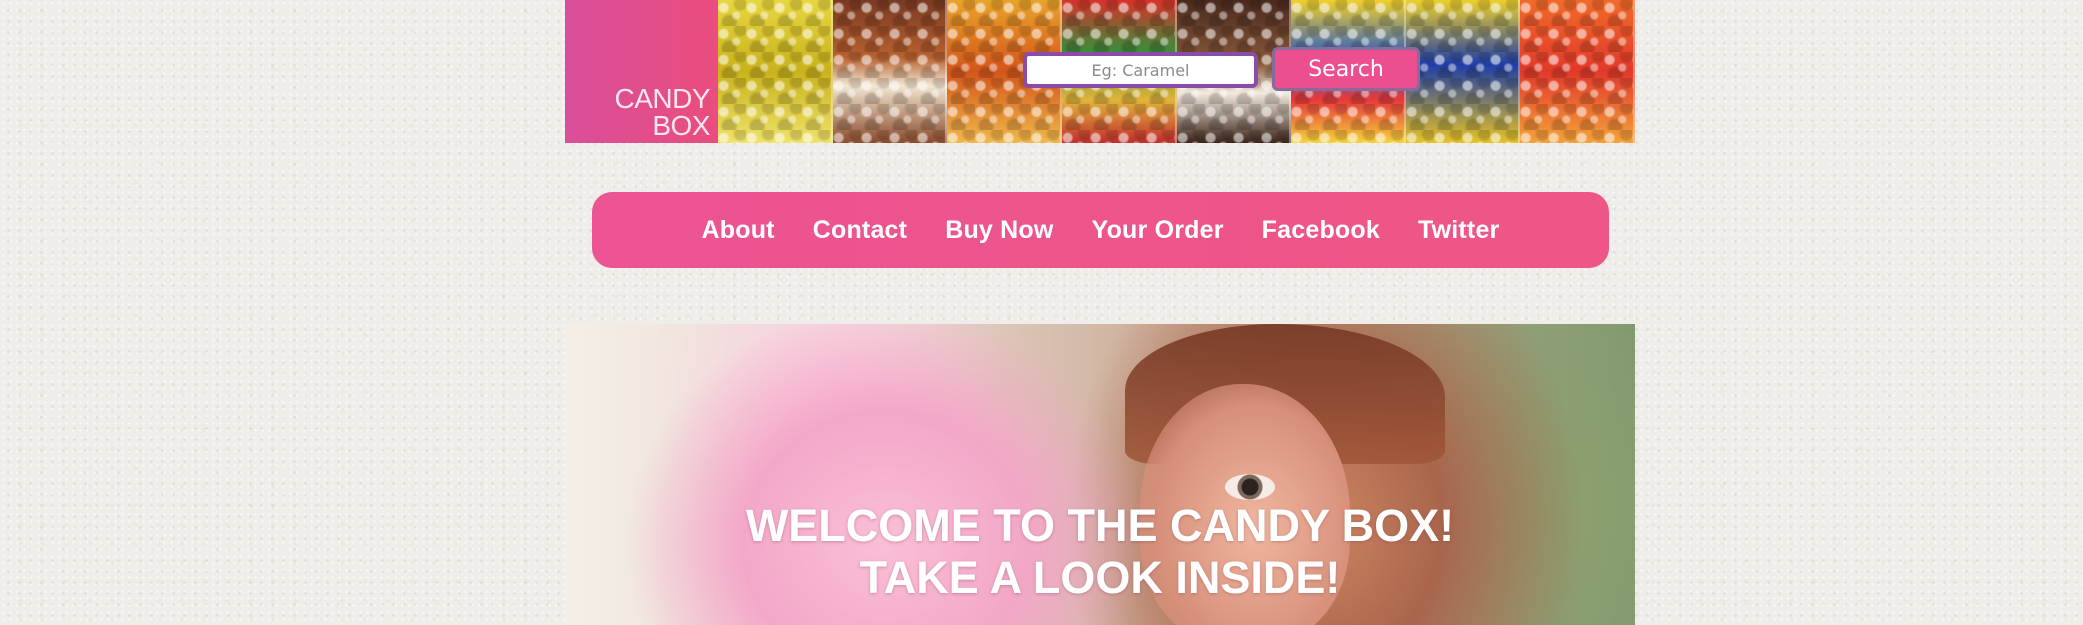  I want to click on search-button: Search, so click(1346, 69).